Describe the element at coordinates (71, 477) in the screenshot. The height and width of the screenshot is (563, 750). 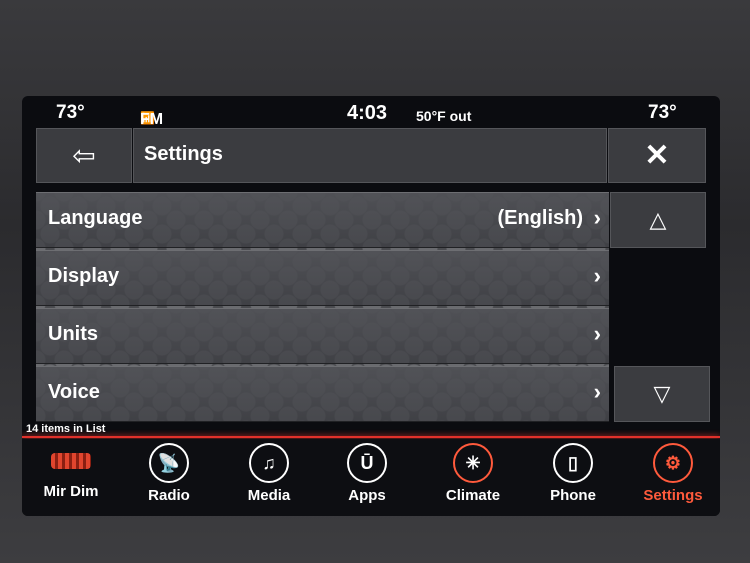
I see `dock-mir-dim: Mir Dim` at that location.